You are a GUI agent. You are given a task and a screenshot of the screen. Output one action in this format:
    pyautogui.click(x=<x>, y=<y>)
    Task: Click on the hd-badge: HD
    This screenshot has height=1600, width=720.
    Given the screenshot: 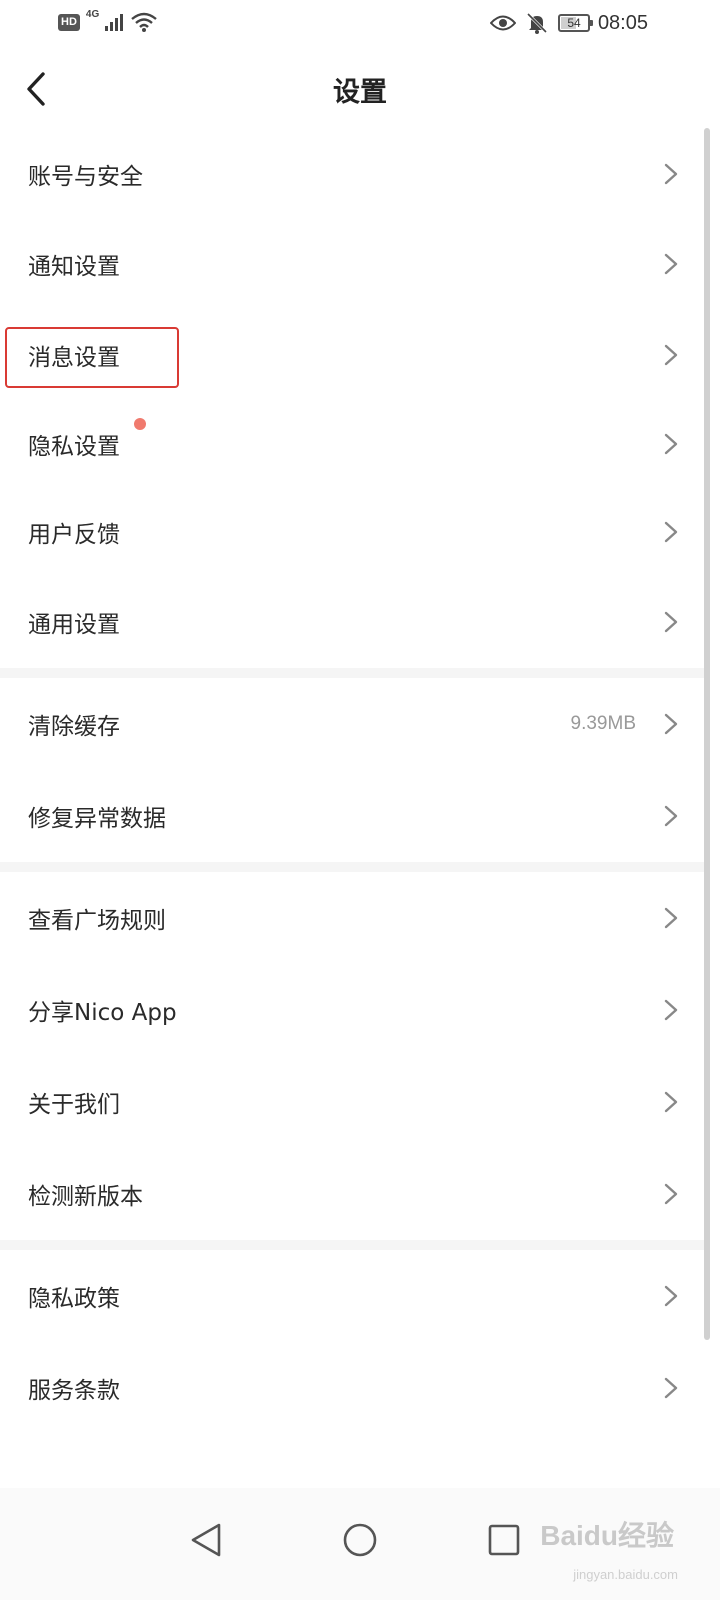 What is the action you would take?
    pyautogui.click(x=69, y=22)
    